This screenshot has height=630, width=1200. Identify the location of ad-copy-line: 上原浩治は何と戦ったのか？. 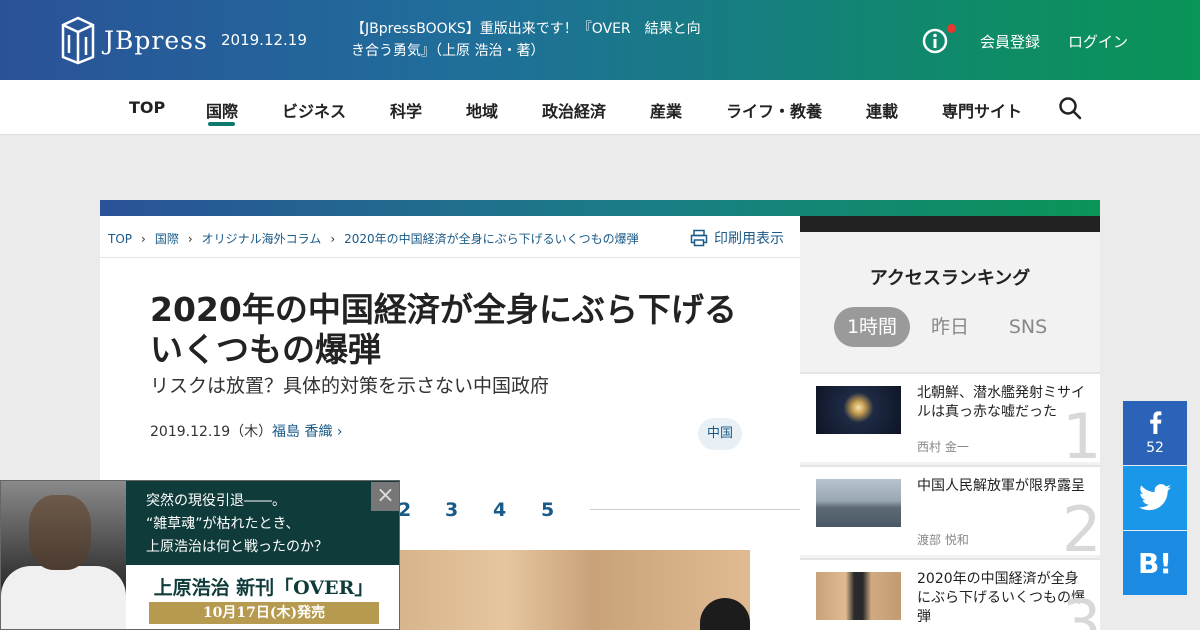
(237, 547).